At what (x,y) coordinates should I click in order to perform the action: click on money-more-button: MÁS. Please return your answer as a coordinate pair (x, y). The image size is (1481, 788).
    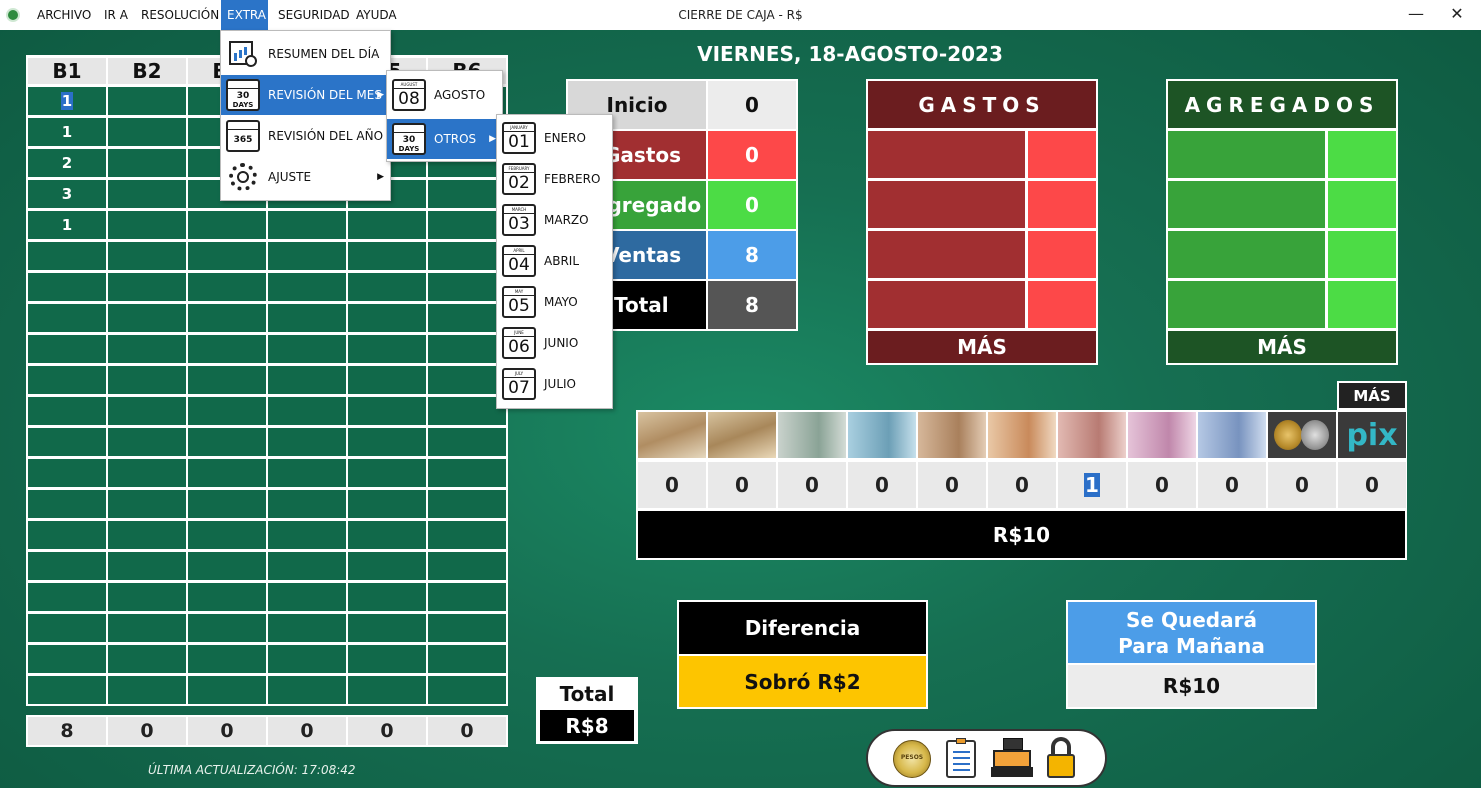
    Looking at the image, I should click on (1372, 395).